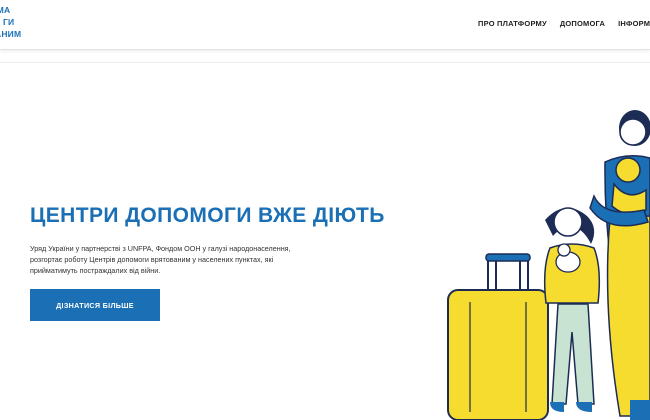 The image size is (650, 420). Describe the element at coordinates (9, 22) in the screenshot. I see `logo-line-2: ГИ` at that location.